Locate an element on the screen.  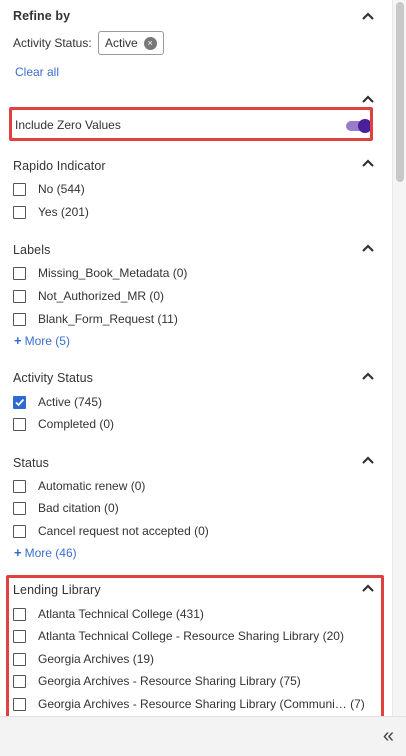
option-label: Cancel request not accepted (0) is located at coordinates (123, 531).